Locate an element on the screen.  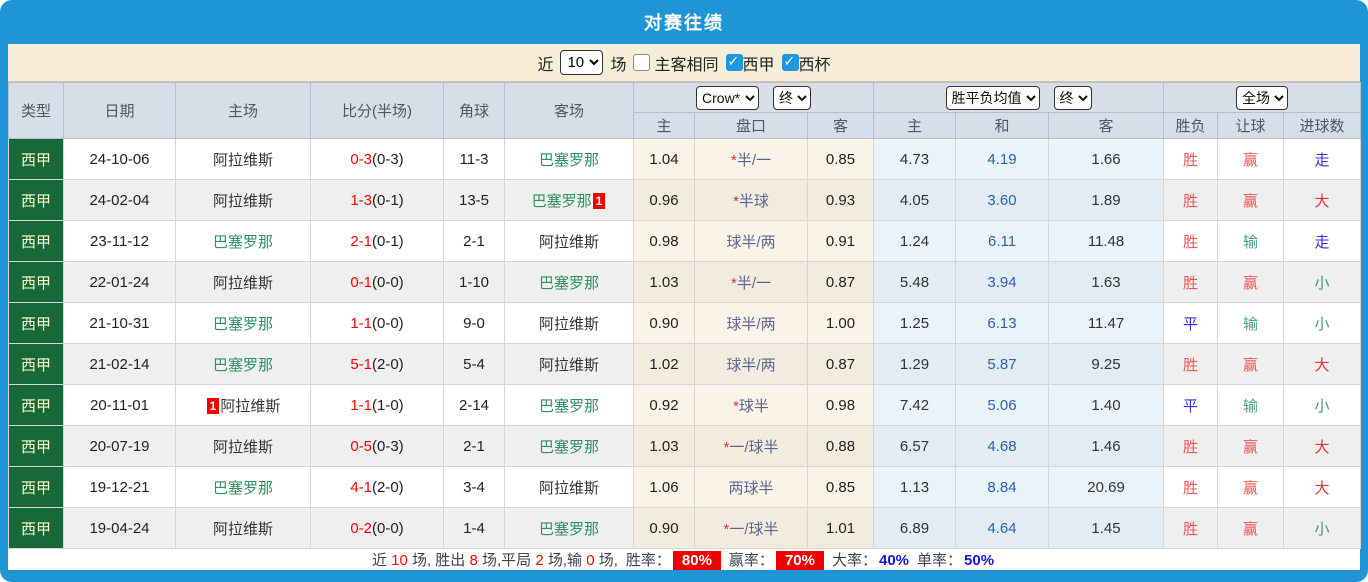
avg-draw-cell: 5.06 is located at coordinates (1002, 405).